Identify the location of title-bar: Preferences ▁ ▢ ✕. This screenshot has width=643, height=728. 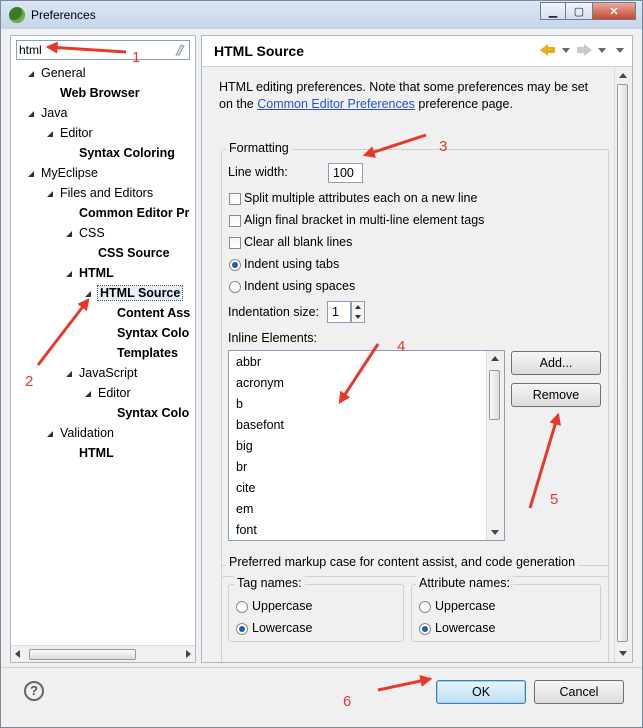
(321, 15).